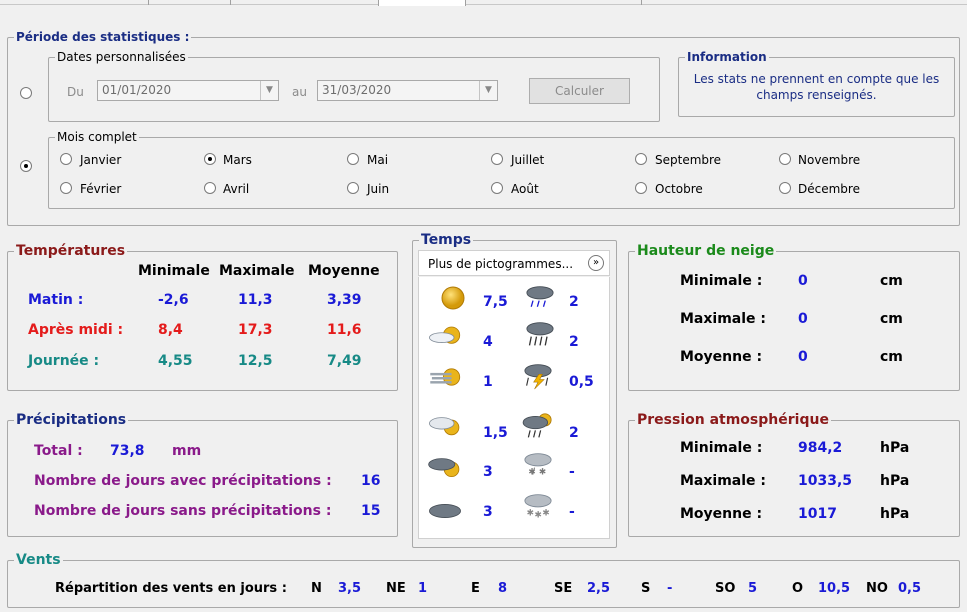  I want to click on thunderstorm-icon, so click(538, 377).